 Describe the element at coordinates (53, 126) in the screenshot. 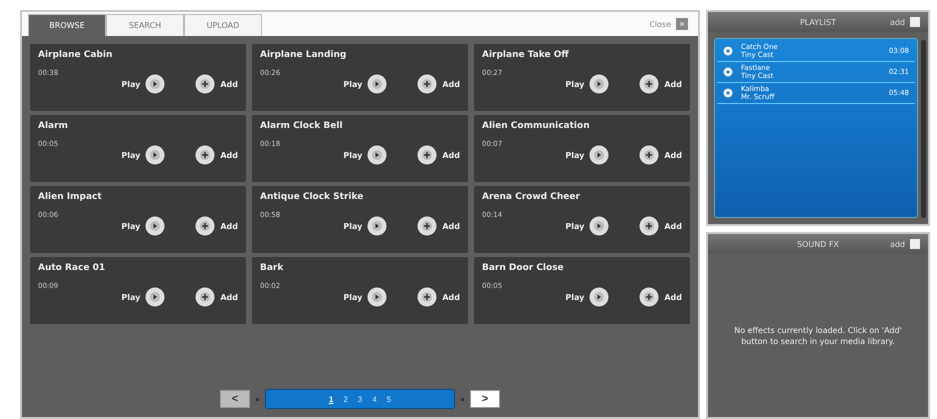

I see `sound-name: Alarm` at that location.